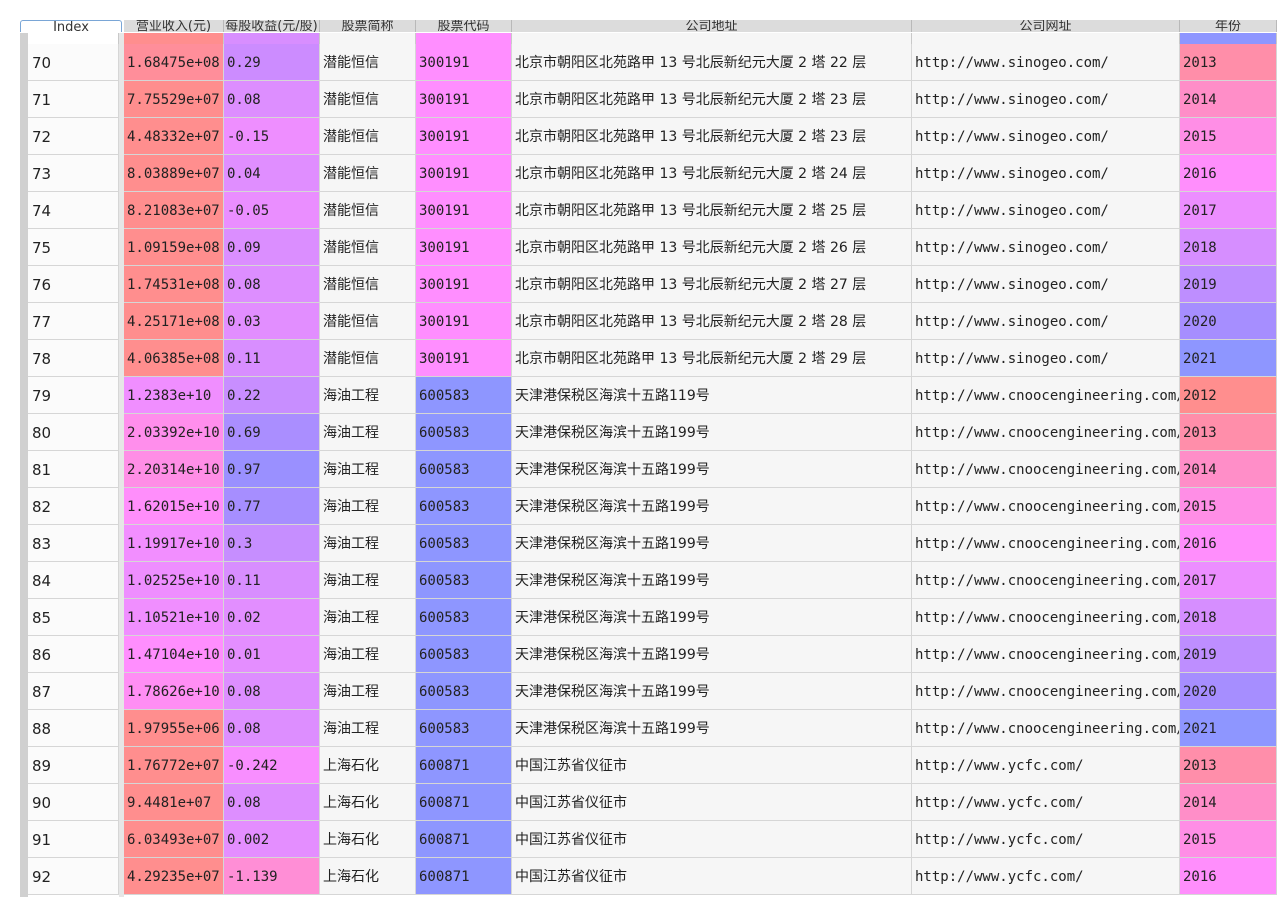 The width and height of the screenshot is (1285, 897). Describe the element at coordinates (73, 210) in the screenshot. I see `cell-index: 74` at that location.